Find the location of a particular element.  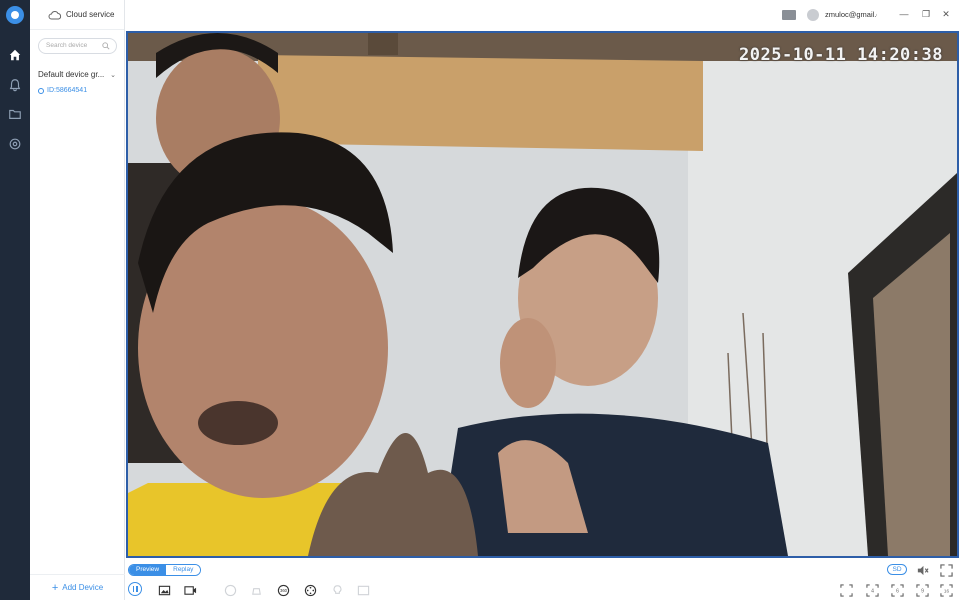

split-9-label: 9 is located at coordinates (922, 591).